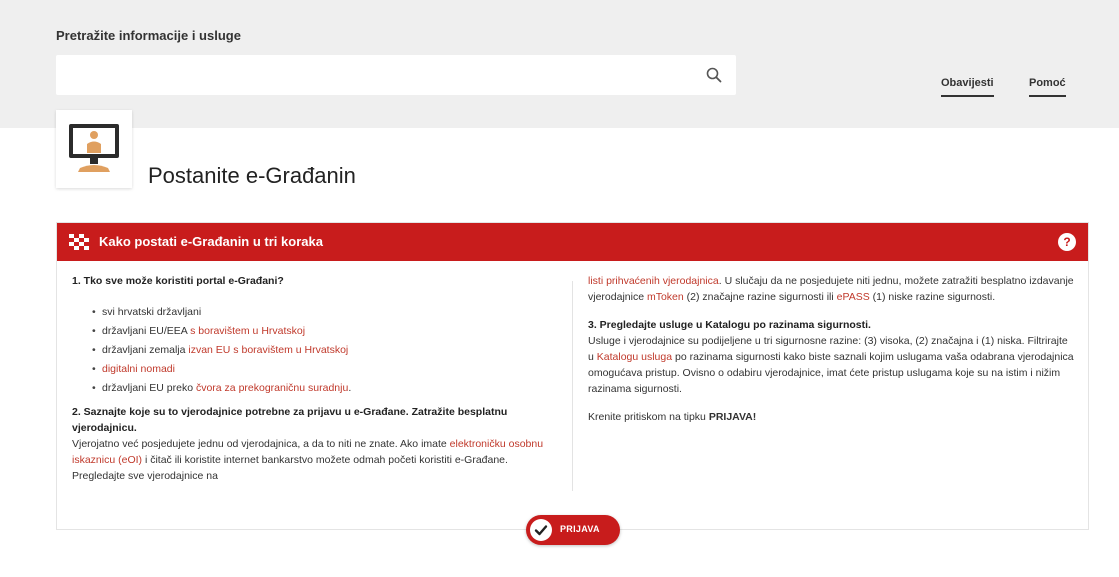 This screenshot has height=577, width=1119. I want to click on help-icon: ?, so click(1067, 242).